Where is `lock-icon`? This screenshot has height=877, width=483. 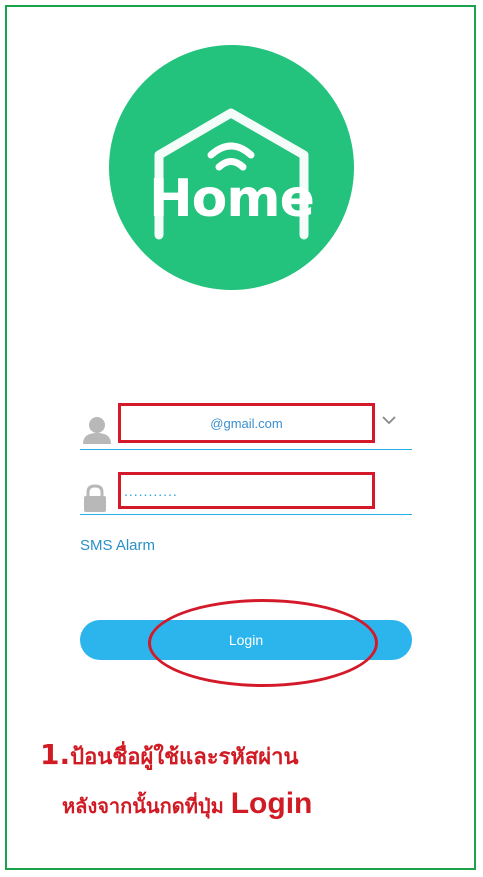
lock-icon is located at coordinates (95, 498).